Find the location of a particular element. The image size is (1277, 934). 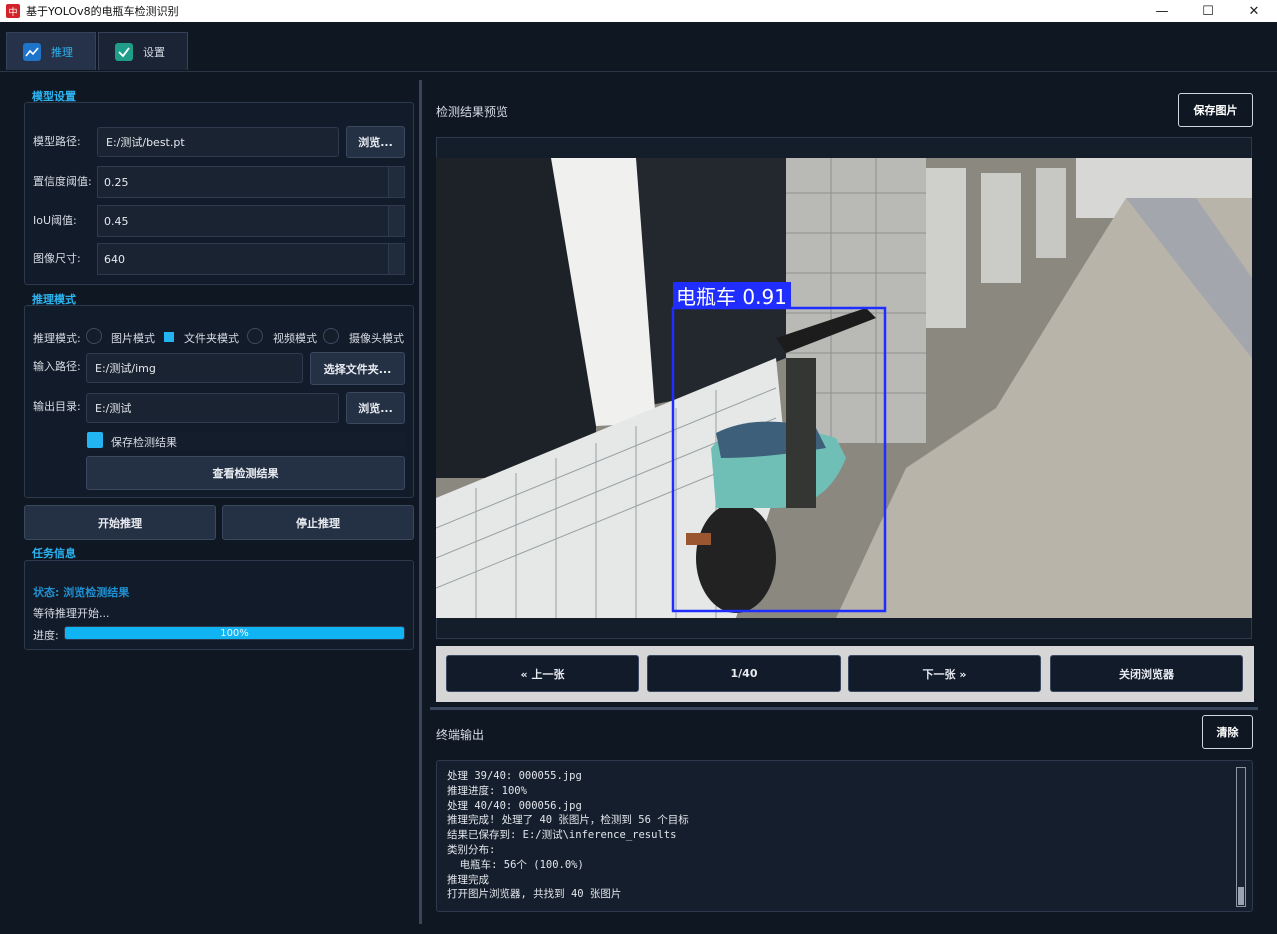

output-dir-label: 输出目录: is located at coordinates (57, 406).